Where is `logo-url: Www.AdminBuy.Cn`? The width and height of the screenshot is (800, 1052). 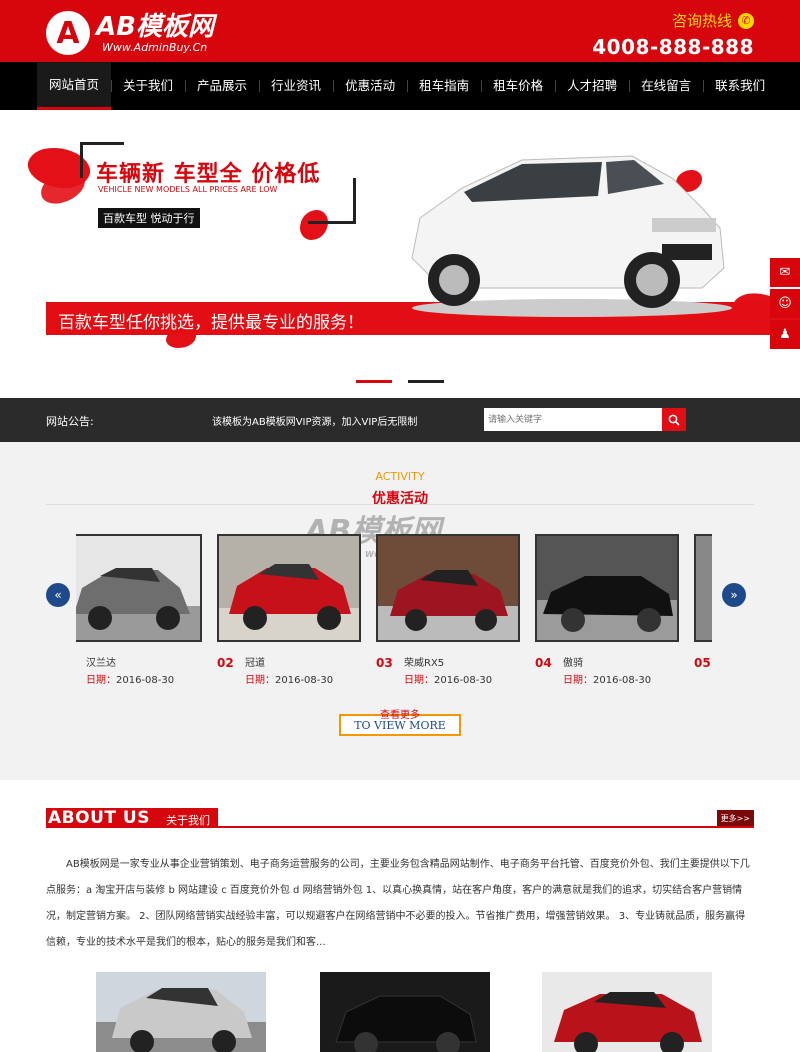
logo-url: Www.AdminBuy.Cn is located at coordinates (155, 47).